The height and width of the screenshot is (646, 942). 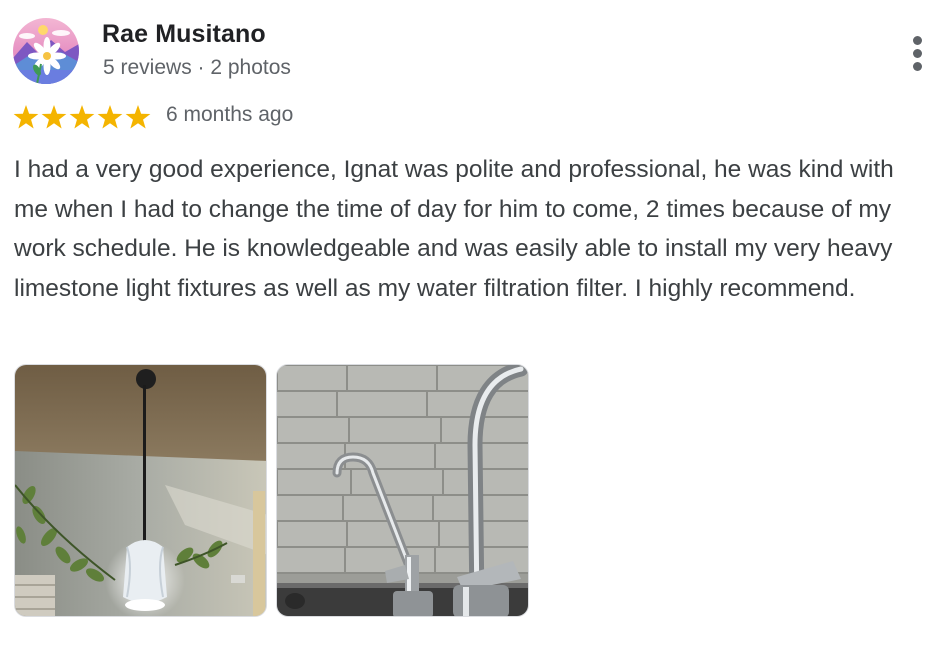 What do you see at coordinates (184, 34) in the screenshot?
I see `author-name: Rae Musitano` at bounding box center [184, 34].